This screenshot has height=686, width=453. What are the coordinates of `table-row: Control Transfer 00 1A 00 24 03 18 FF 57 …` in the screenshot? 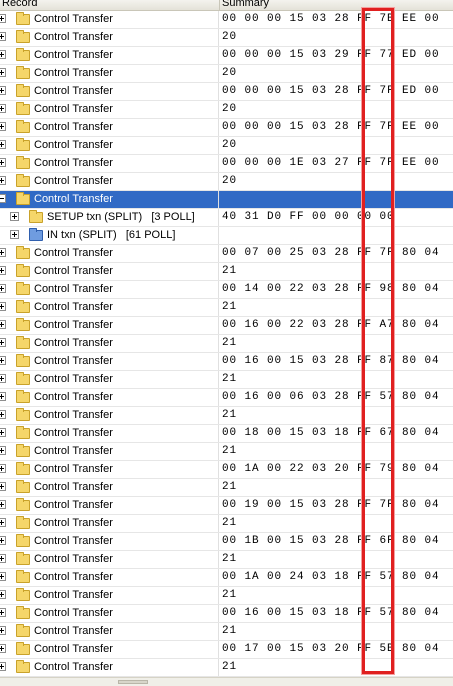 It's located at (226, 578).